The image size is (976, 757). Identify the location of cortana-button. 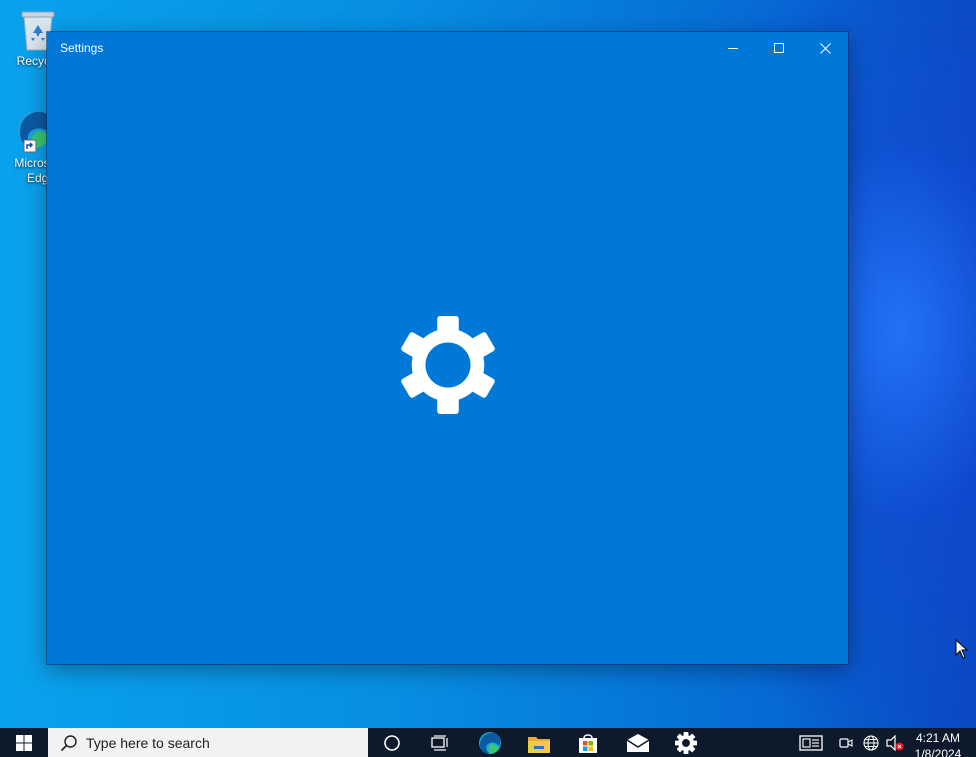
(392, 742).